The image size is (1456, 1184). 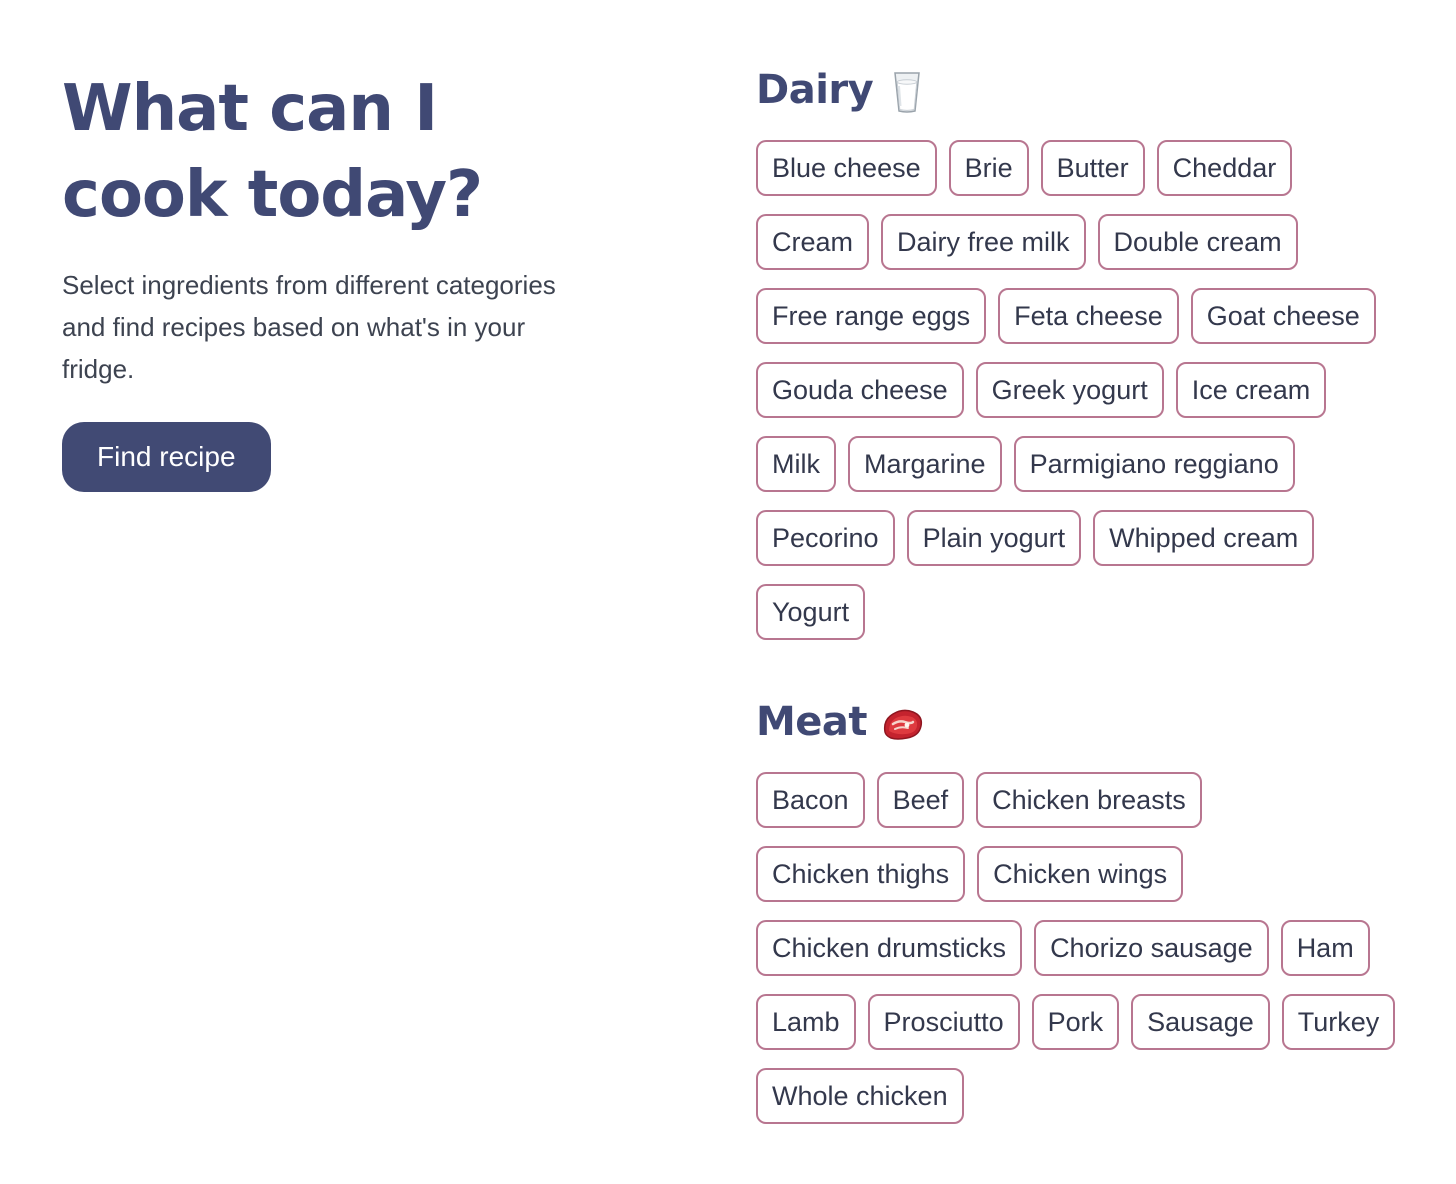 I want to click on chip-goat-cheese: Goat cheese, so click(x=1283, y=316).